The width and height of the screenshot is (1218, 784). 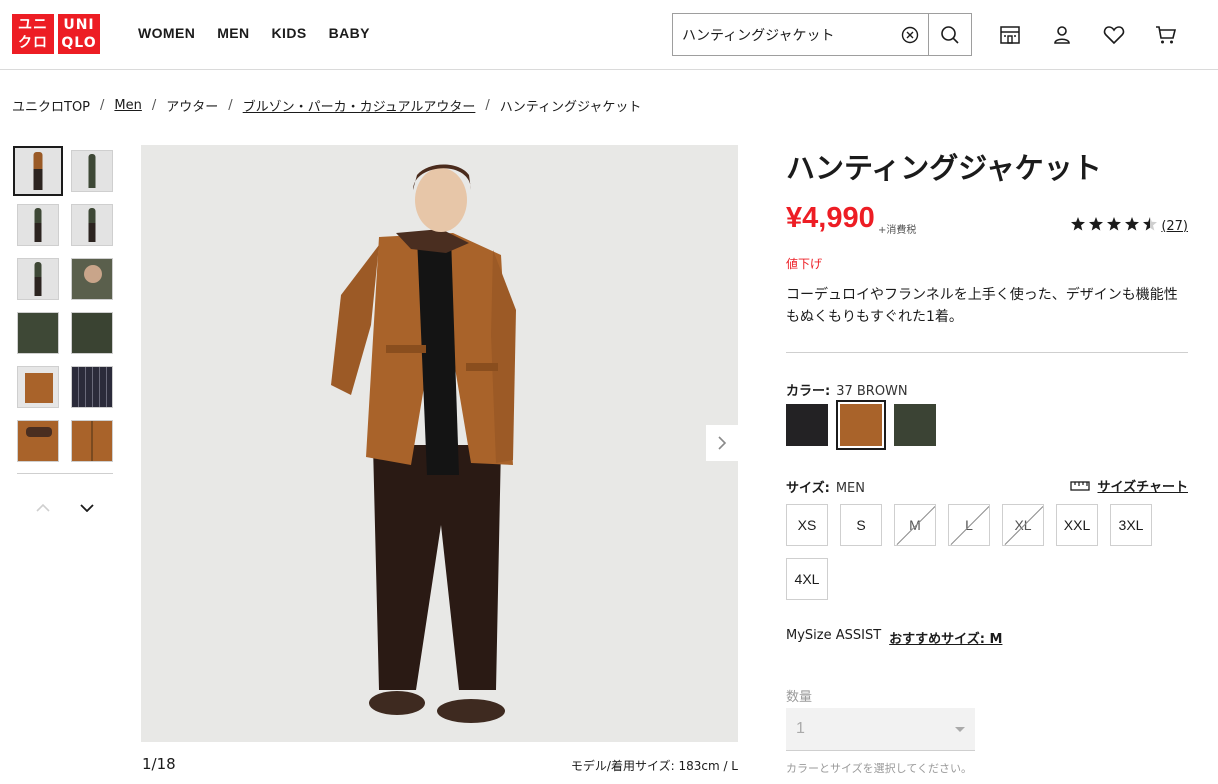 I want to click on tax-note: +消費税, so click(x=897, y=230).